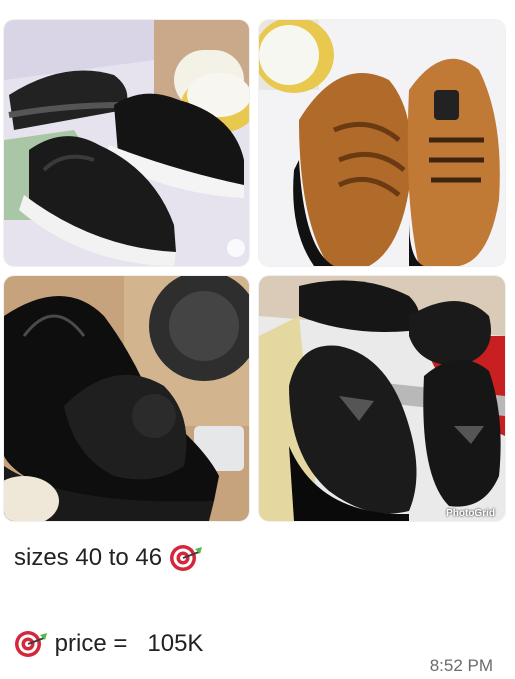  Describe the element at coordinates (91, 557) in the screenshot. I see `sizes-label: sizes 40 to 46` at that location.